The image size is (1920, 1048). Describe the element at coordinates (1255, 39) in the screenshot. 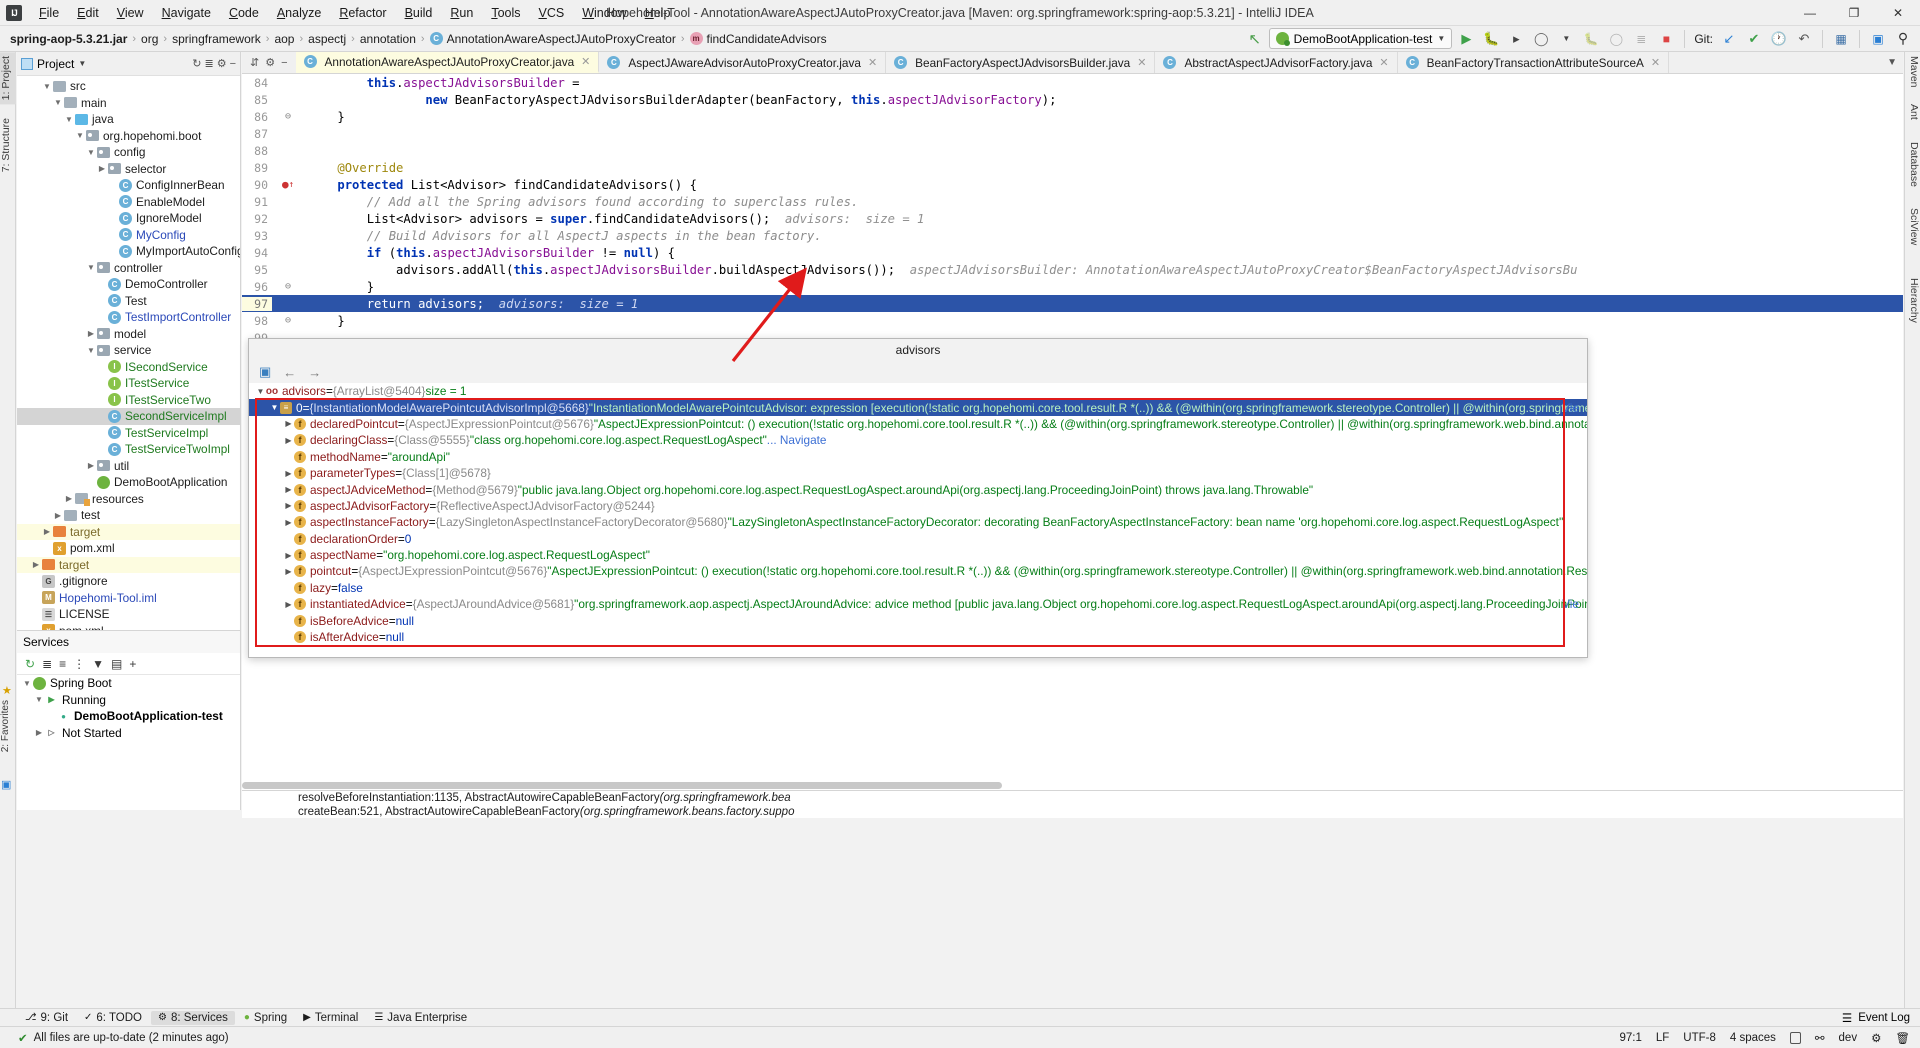

I see `back-arrow-icon: ↖` at that location.